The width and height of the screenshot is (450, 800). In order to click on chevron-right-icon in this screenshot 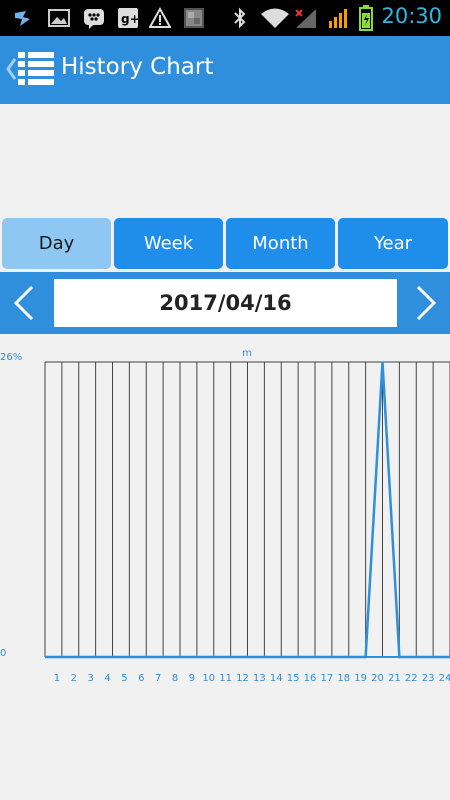, I will do `click(426, 303)`.